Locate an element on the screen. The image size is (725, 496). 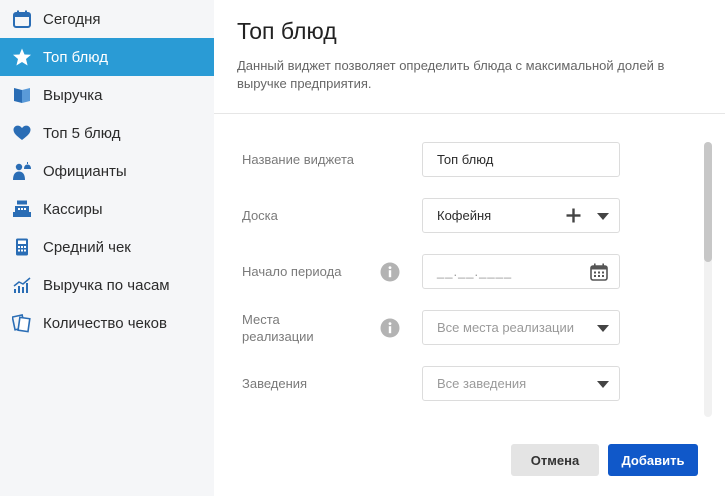
sidebar-item-label: Средний чек is located at coordinates (87, 247).